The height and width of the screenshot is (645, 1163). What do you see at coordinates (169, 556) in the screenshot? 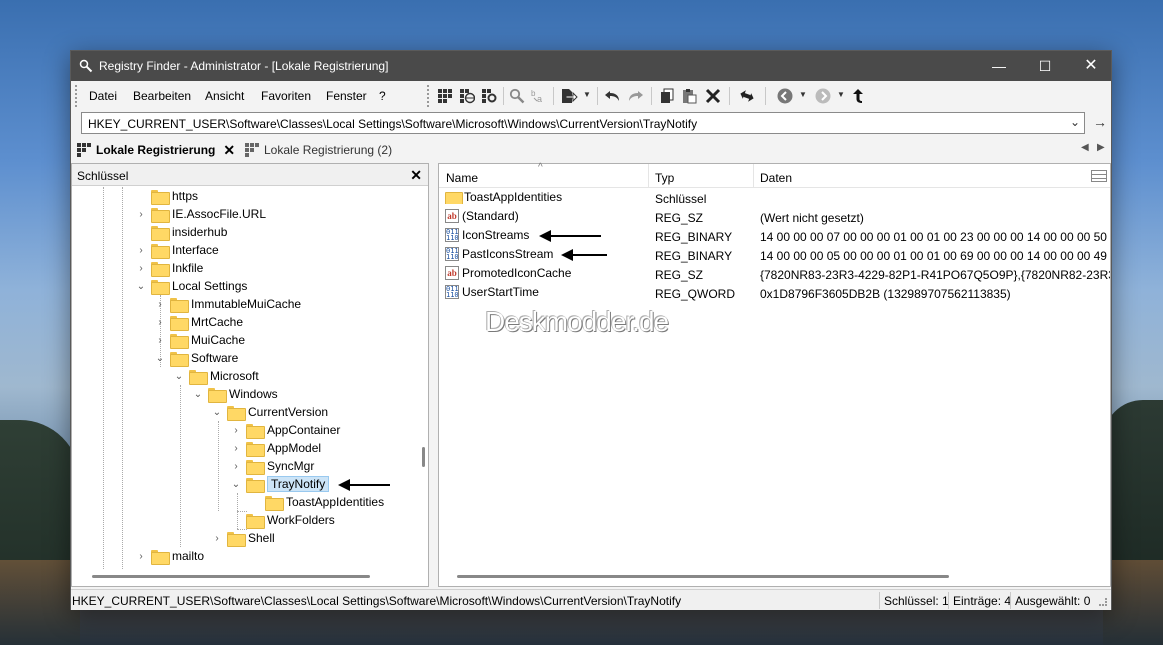
I see `tree-item-mailto: › mailto` at bounding box center [169, 556].